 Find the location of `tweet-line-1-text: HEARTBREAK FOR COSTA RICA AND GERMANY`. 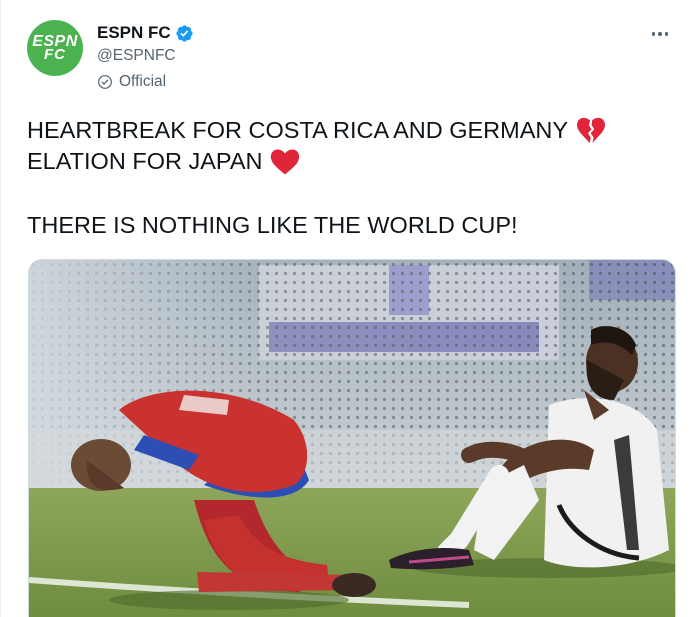

tweet-line-1-text: HEARTBREAK FOR COSTA RICA AND GERMANY is located at coordinates (298, 130).